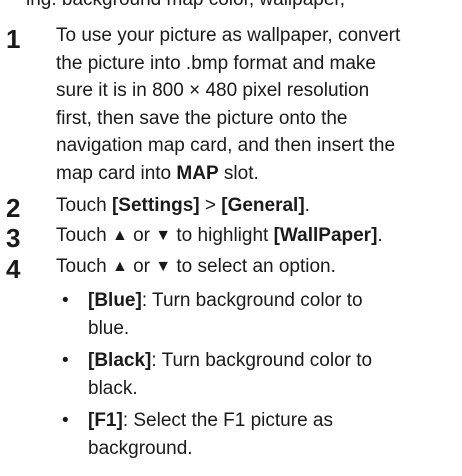 The height and width of the screenshot is (476, 462). I want to click on step-text: Touch ▲ or ▼ to highlight [WallPaper]., so click(256, 236).